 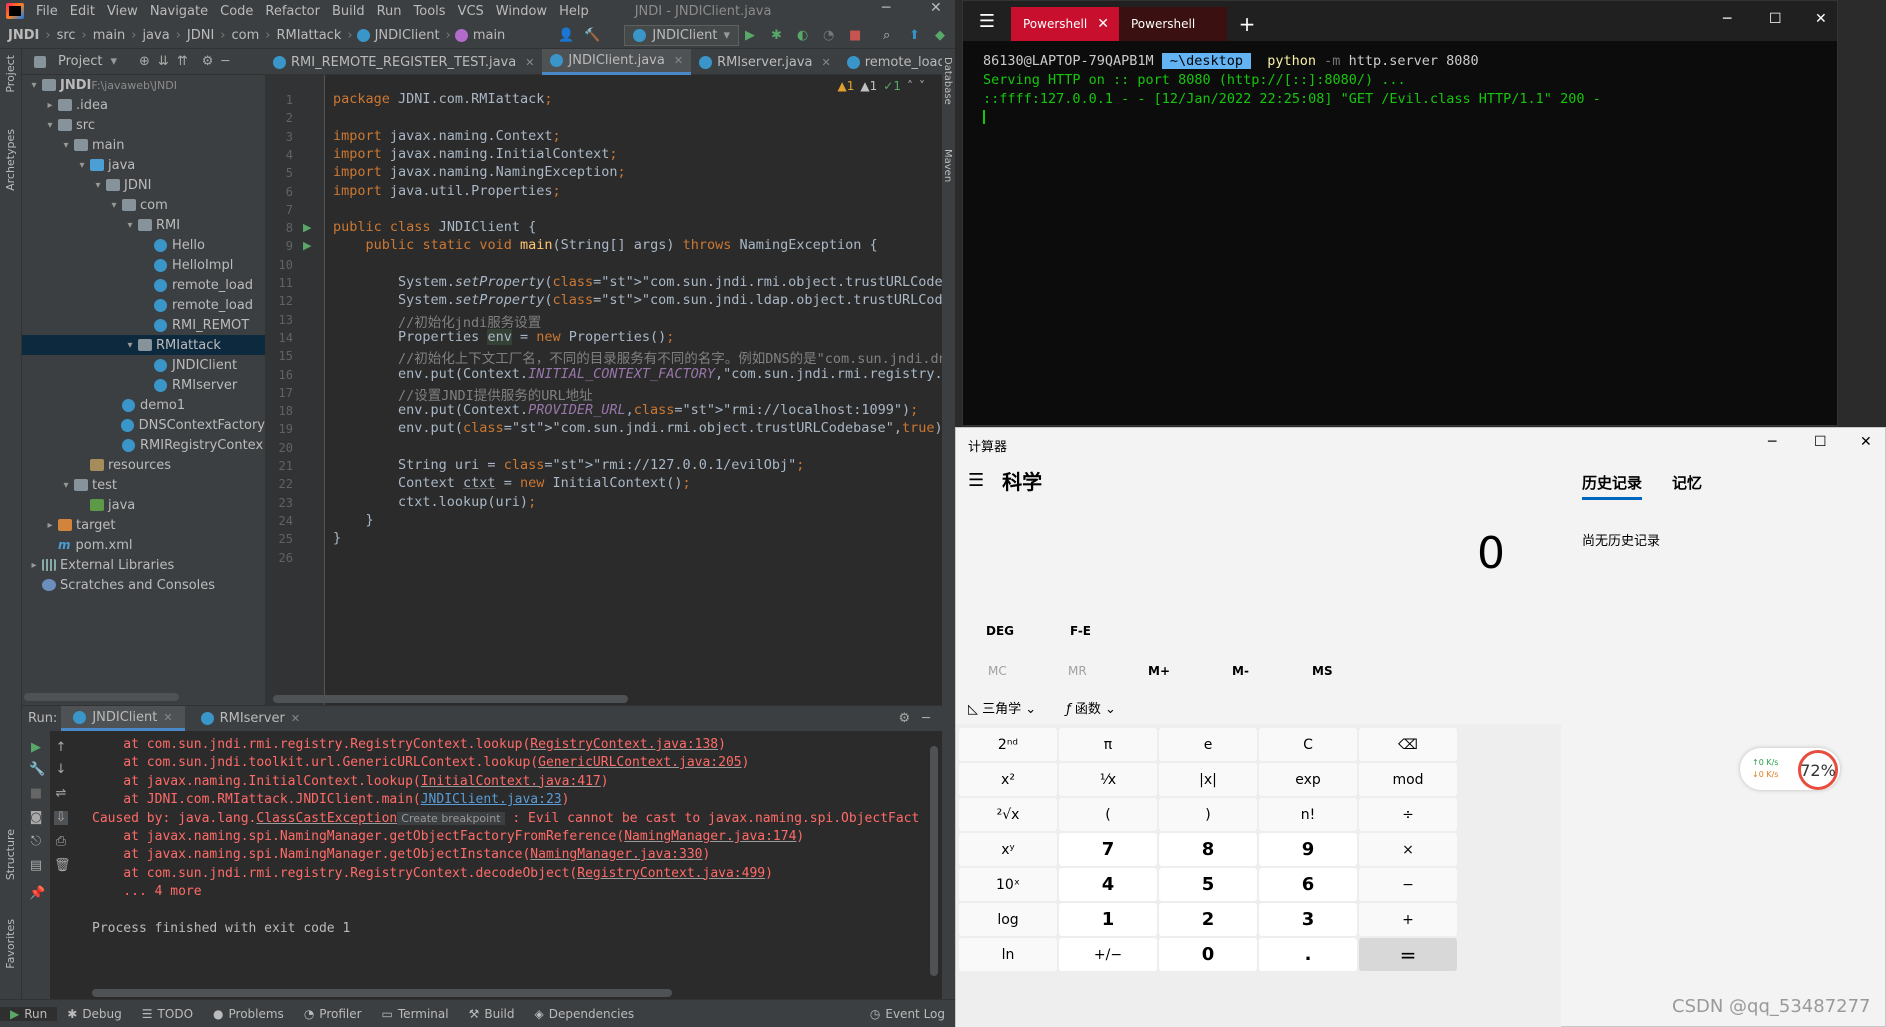 I want to click on down-arrow-icon: ↓, so click(x=61, y=770).